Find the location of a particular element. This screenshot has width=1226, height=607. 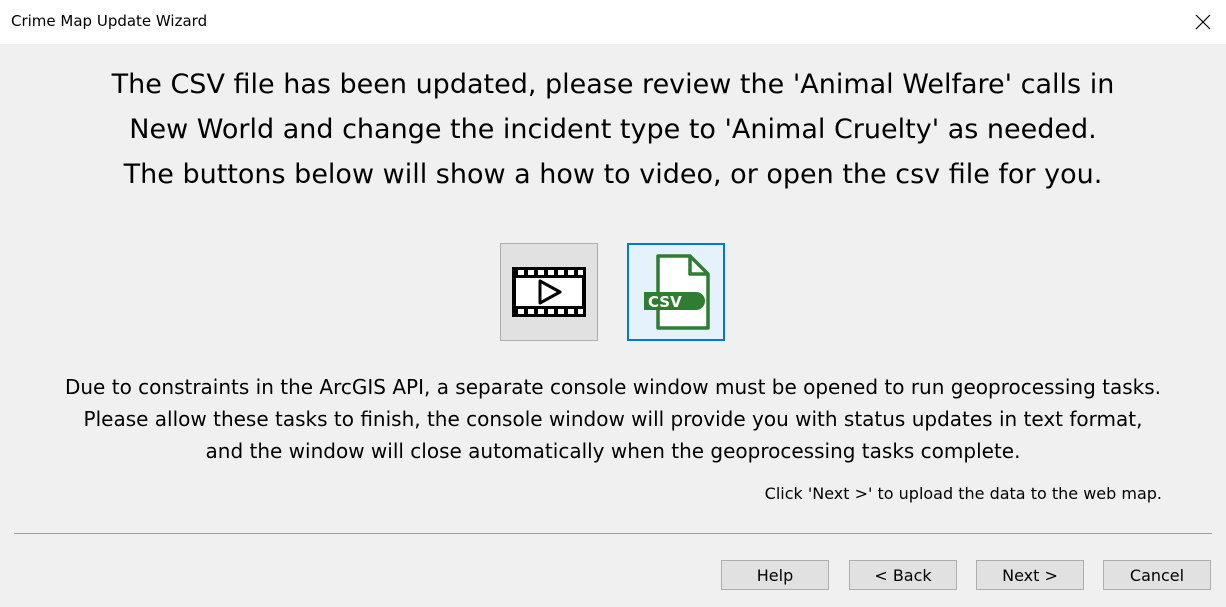

open-csv-button: CSV is located at coordinates (676, 292).